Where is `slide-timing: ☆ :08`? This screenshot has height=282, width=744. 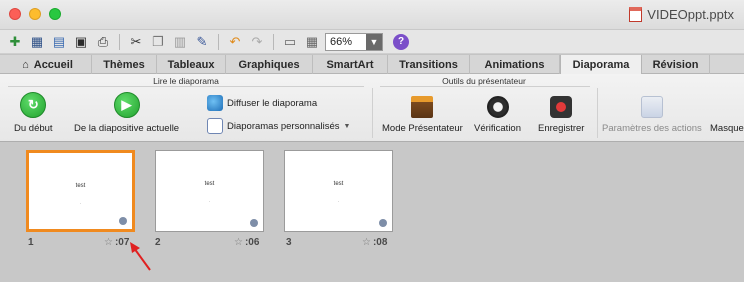 slide-timing: ☆ :08 is located at coordinates (374, 242).